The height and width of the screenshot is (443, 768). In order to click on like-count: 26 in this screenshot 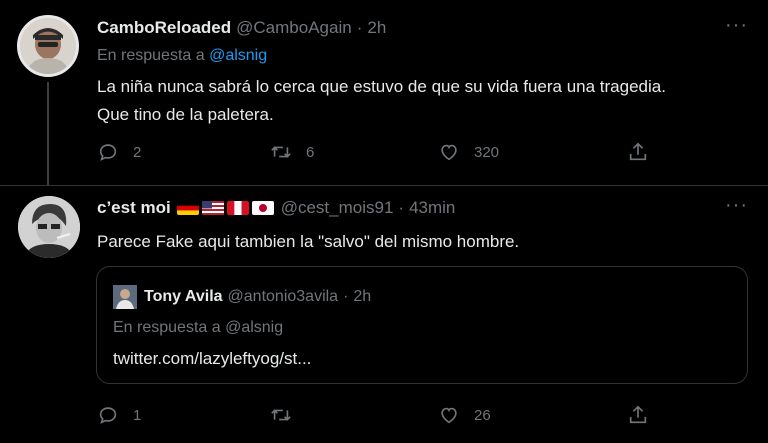, I will do `click(482, 415)`.